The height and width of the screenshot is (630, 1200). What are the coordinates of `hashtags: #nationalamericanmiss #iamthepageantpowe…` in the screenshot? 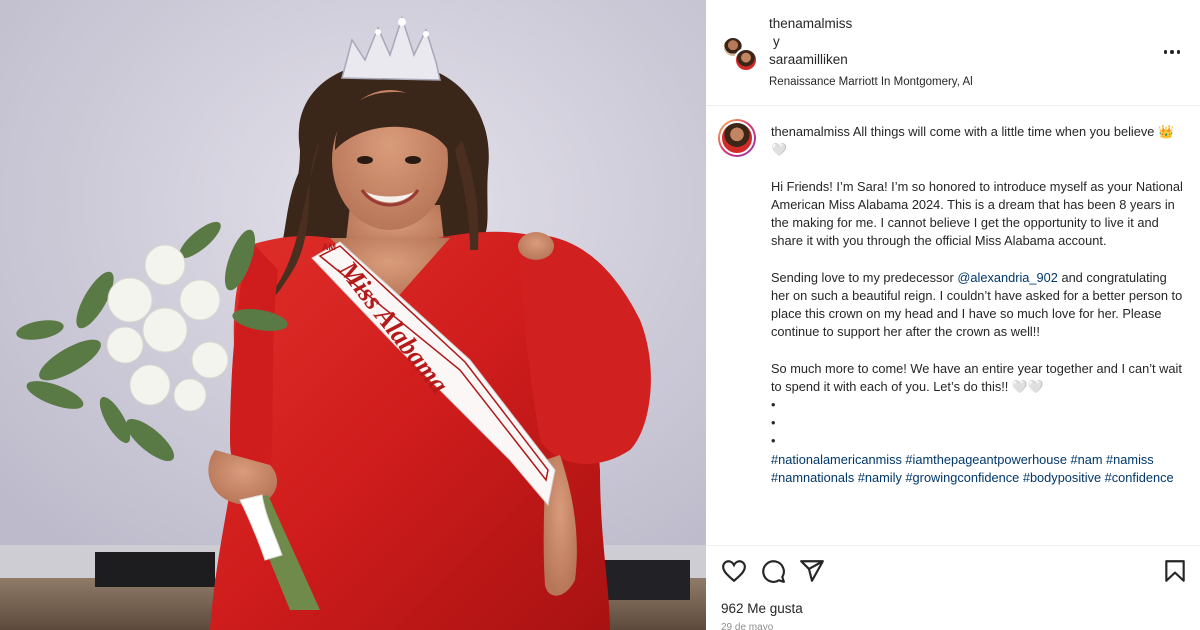 It's located at (977, 469).